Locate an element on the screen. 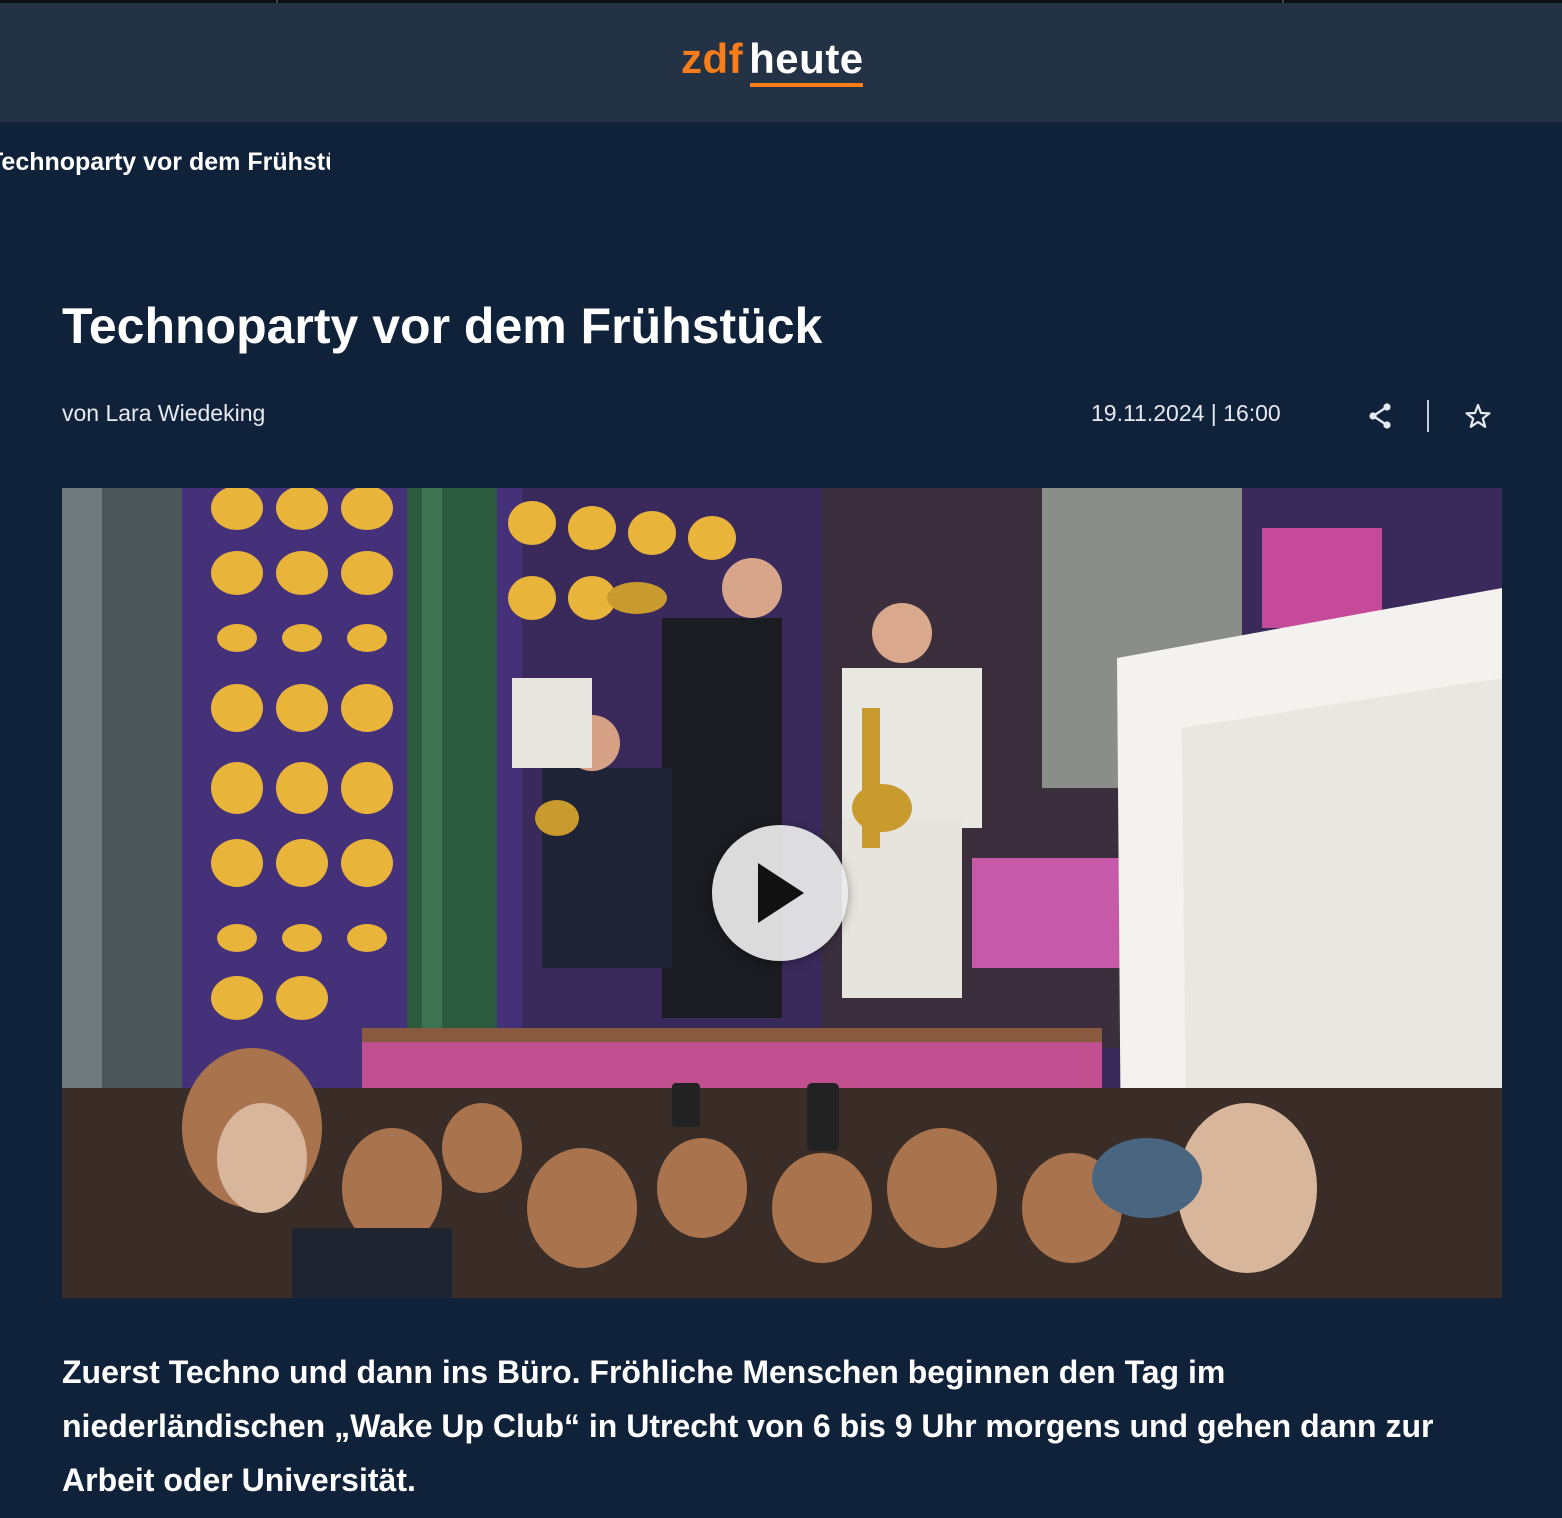  play-icon is located at coordinates (781, 893).